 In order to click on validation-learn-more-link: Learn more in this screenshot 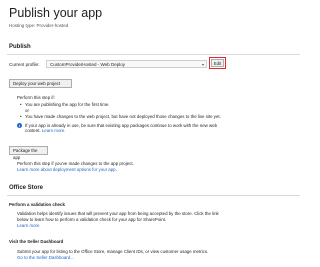, I will do `click(28, 225)`.